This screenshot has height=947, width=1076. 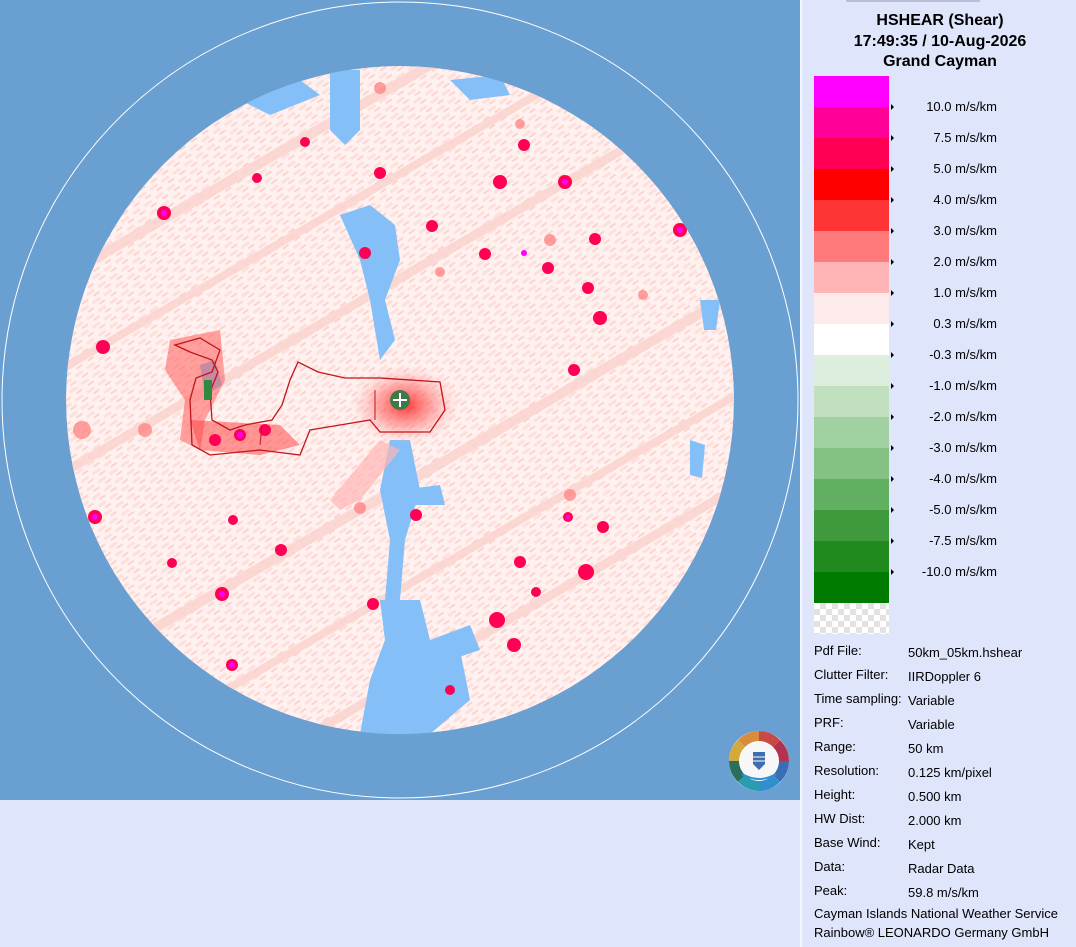 I want to click on green-marker, so click(x=208, y=390).